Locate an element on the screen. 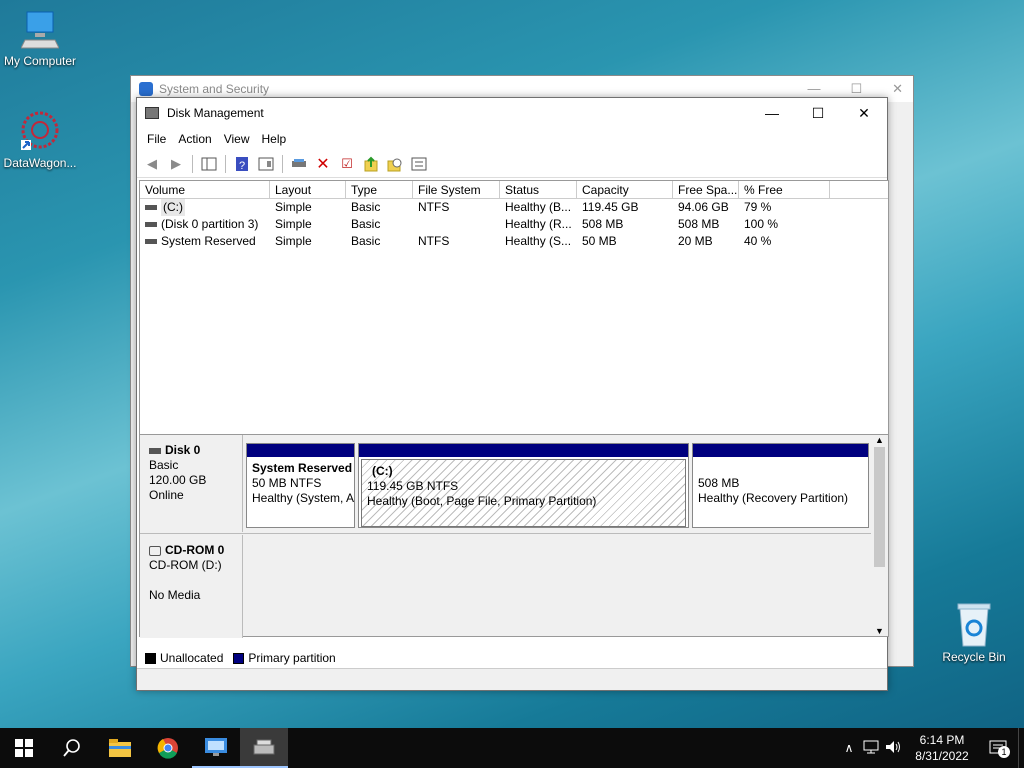  column-header-volume: Volume is located at coordinates (205, 189).